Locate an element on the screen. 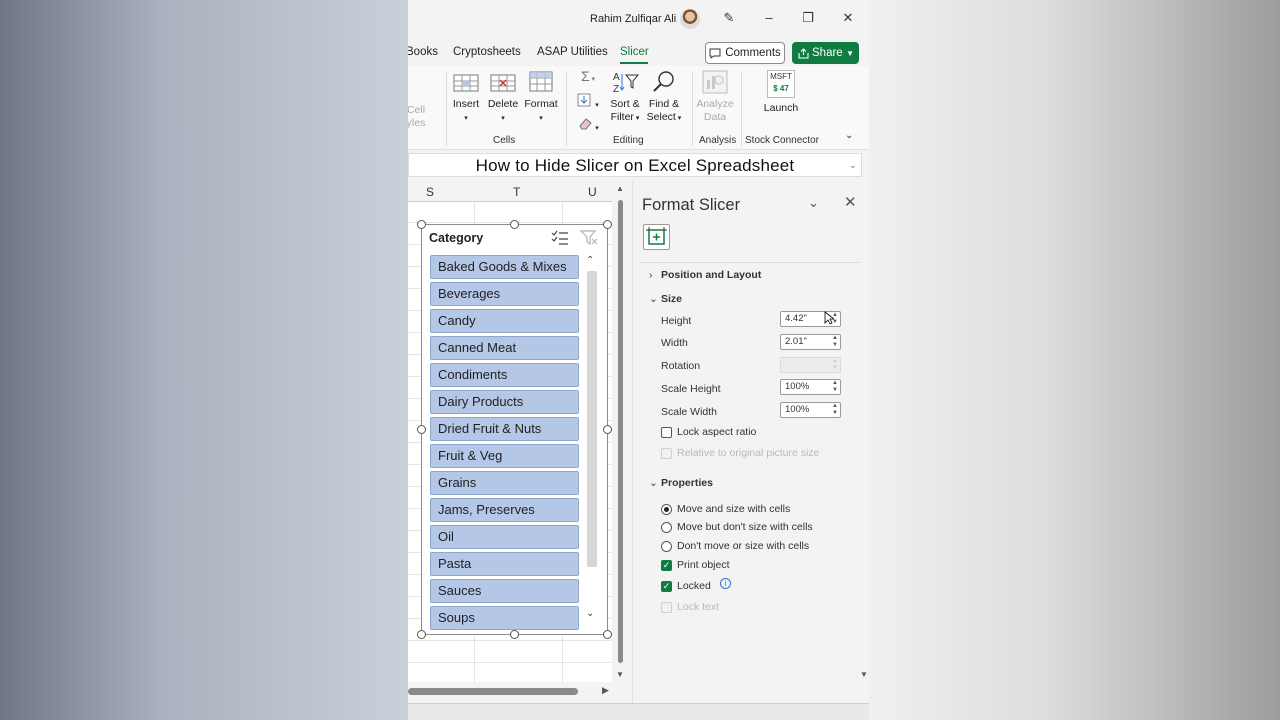 The height and width of the screenshot is (720, 1280). share-button: Share ▼ is located at coordinates (825, 53).